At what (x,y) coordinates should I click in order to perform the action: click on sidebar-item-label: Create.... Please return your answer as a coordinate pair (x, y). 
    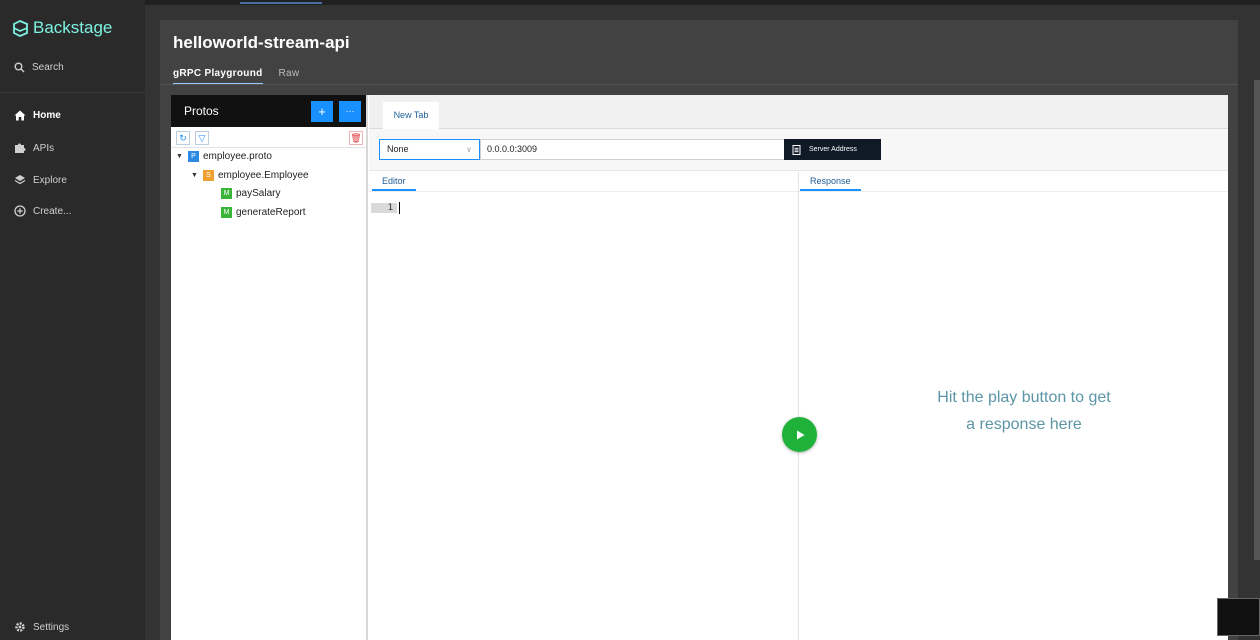
    Looking at the image, I should click on (52, 211).